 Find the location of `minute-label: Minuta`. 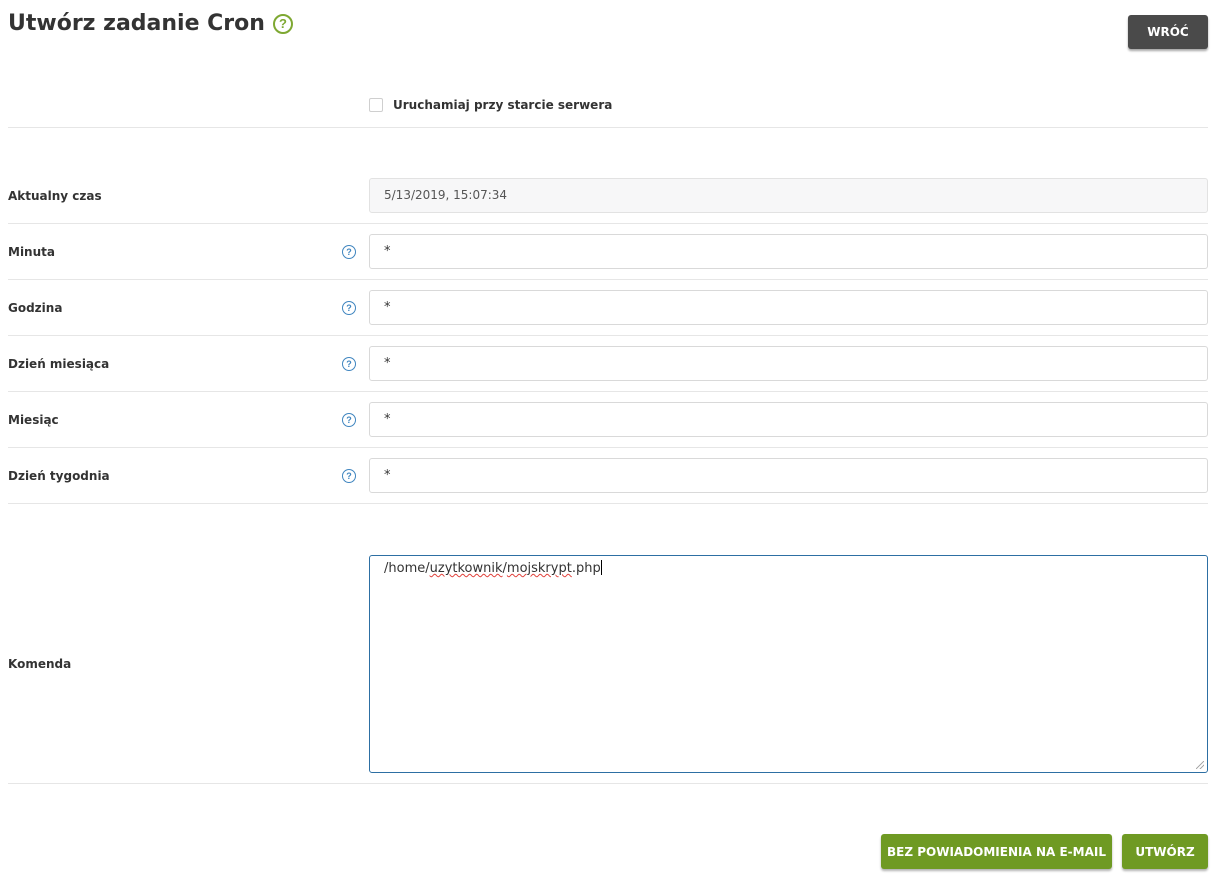

minute-label: Minuta is located at coordinates (31, 252).